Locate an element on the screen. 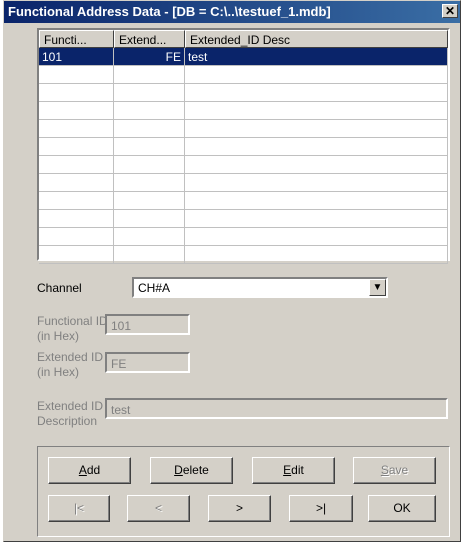 This screenshot has width=463, height=544. last-record-button: >| is located at coordinates (321, 508).